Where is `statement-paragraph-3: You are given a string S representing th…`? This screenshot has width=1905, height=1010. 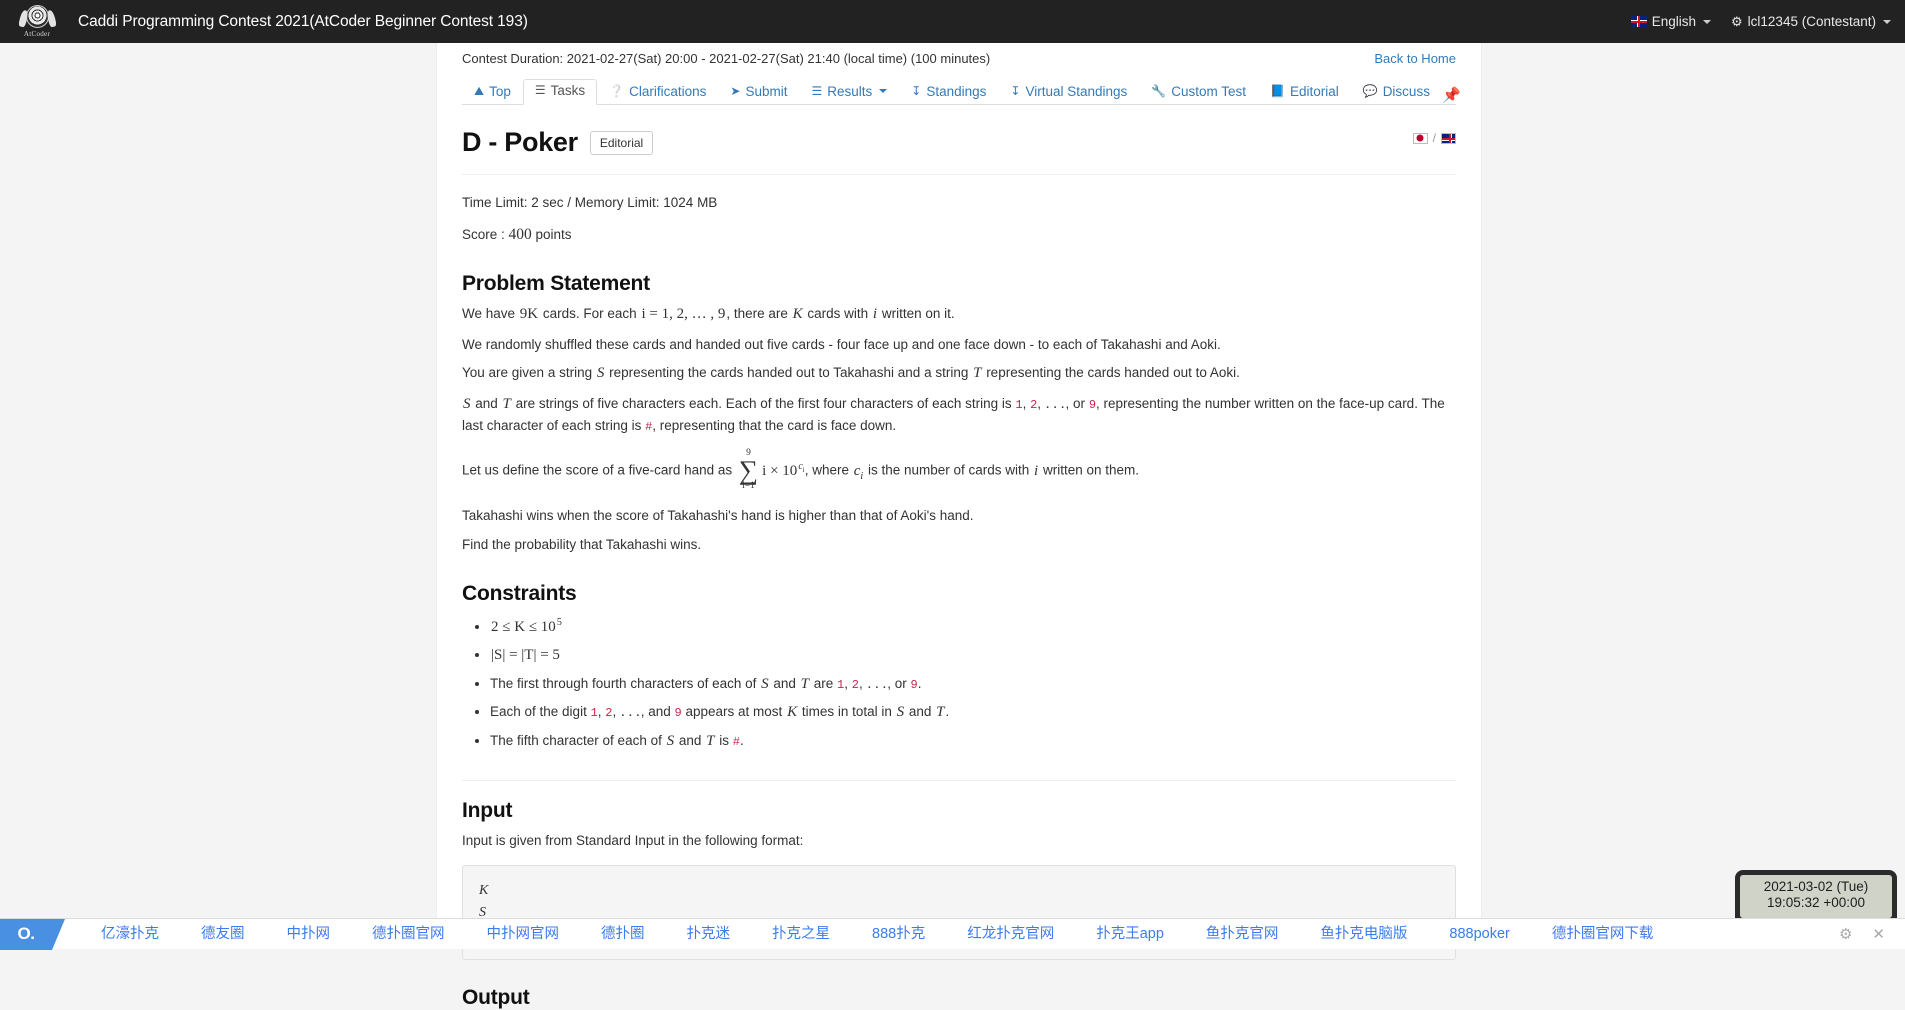 statement-paragraph-3: You are given a string S representing th… is located at coordinates (959, 374).